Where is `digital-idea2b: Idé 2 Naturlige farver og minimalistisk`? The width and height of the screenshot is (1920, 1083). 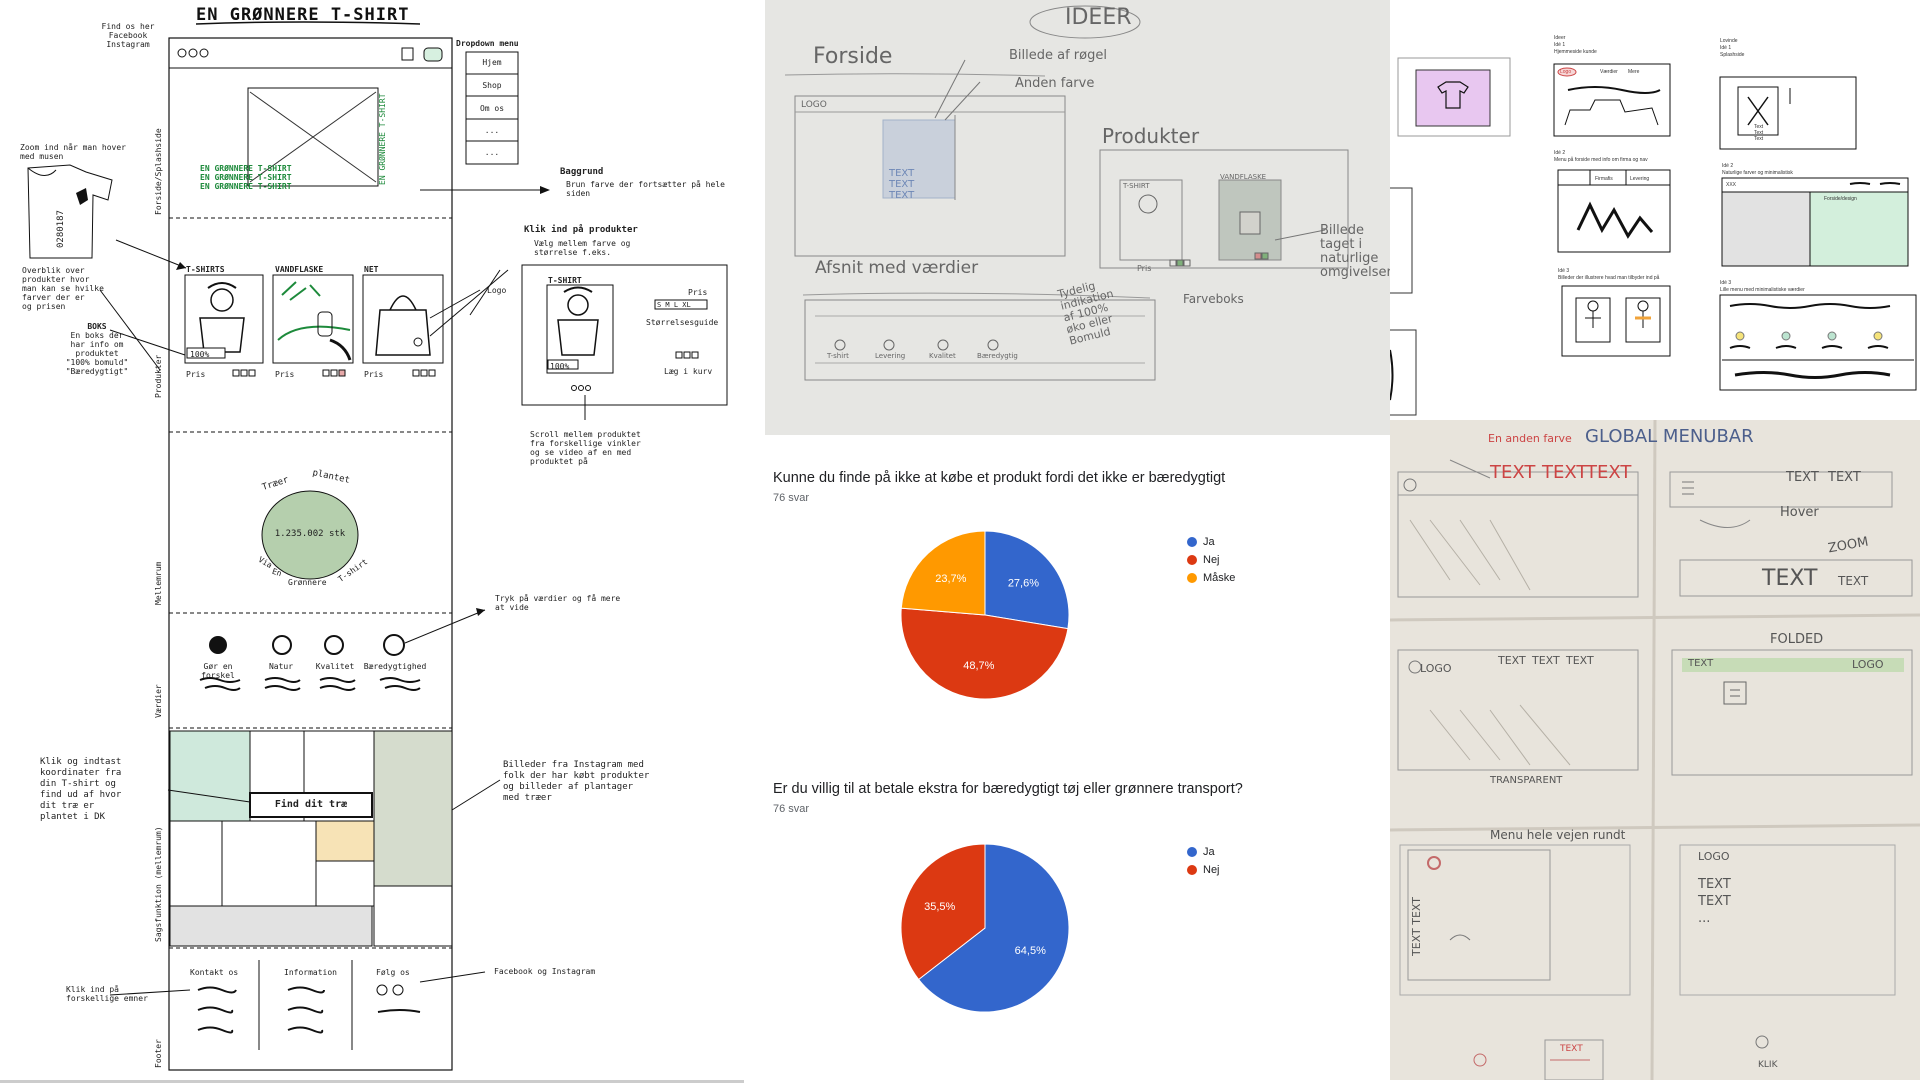
digital-idea2b: Idé 2 Naturlige farver og minimalistisk is located at coordinates (1757, 169).